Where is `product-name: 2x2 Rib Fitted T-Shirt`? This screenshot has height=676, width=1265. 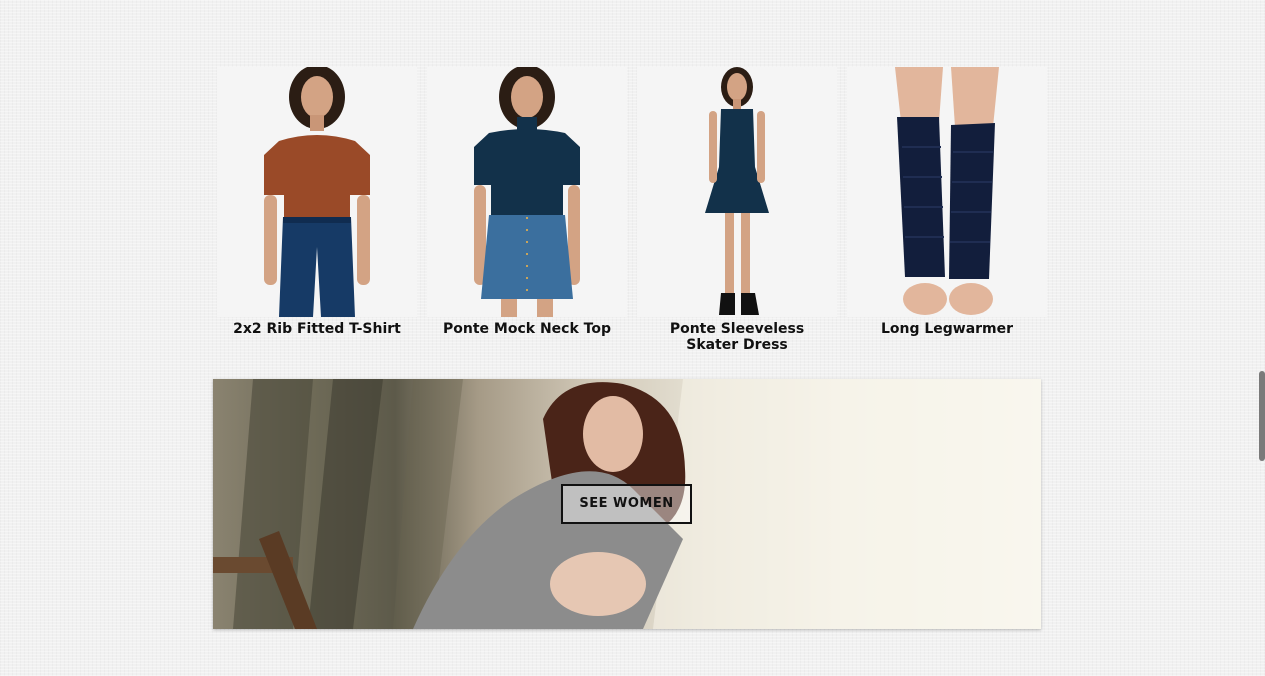
product-name: 2x2 Rib Fitted T-Shirt is located at coordinates (317, 329).